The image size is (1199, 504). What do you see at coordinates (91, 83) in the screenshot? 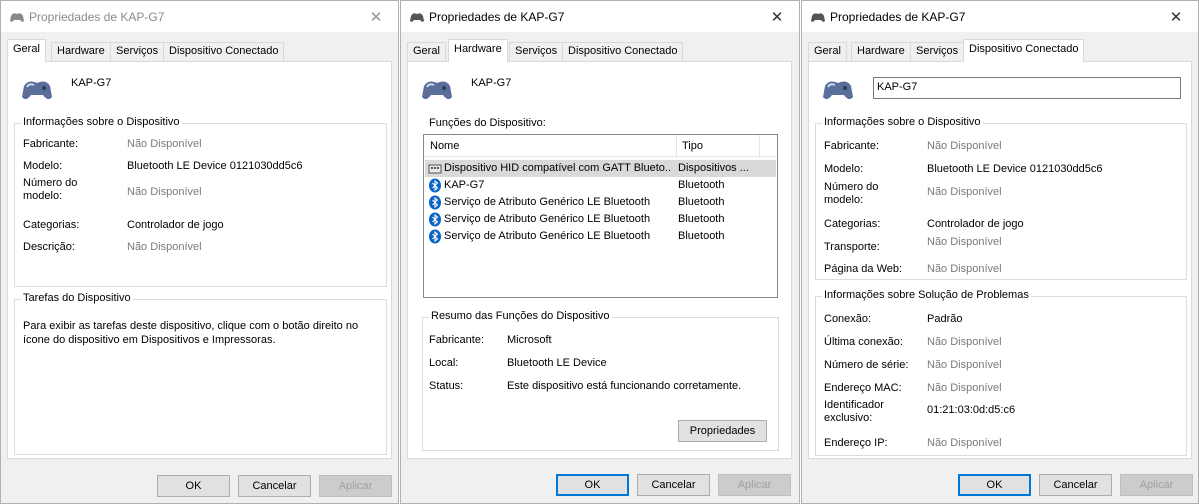
I see `device-name: KAP-G7` at bounding box center [91, 83].